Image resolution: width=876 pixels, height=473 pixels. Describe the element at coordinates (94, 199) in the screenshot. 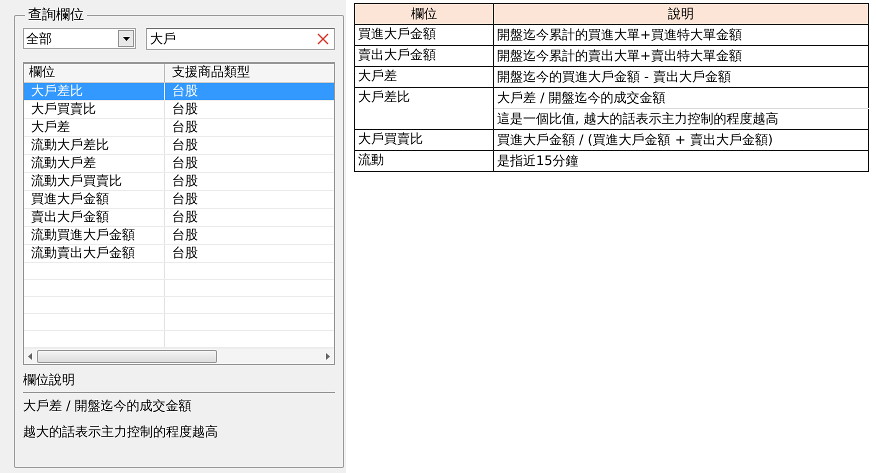

I see `field-name: 買進大戶金額` at that location.